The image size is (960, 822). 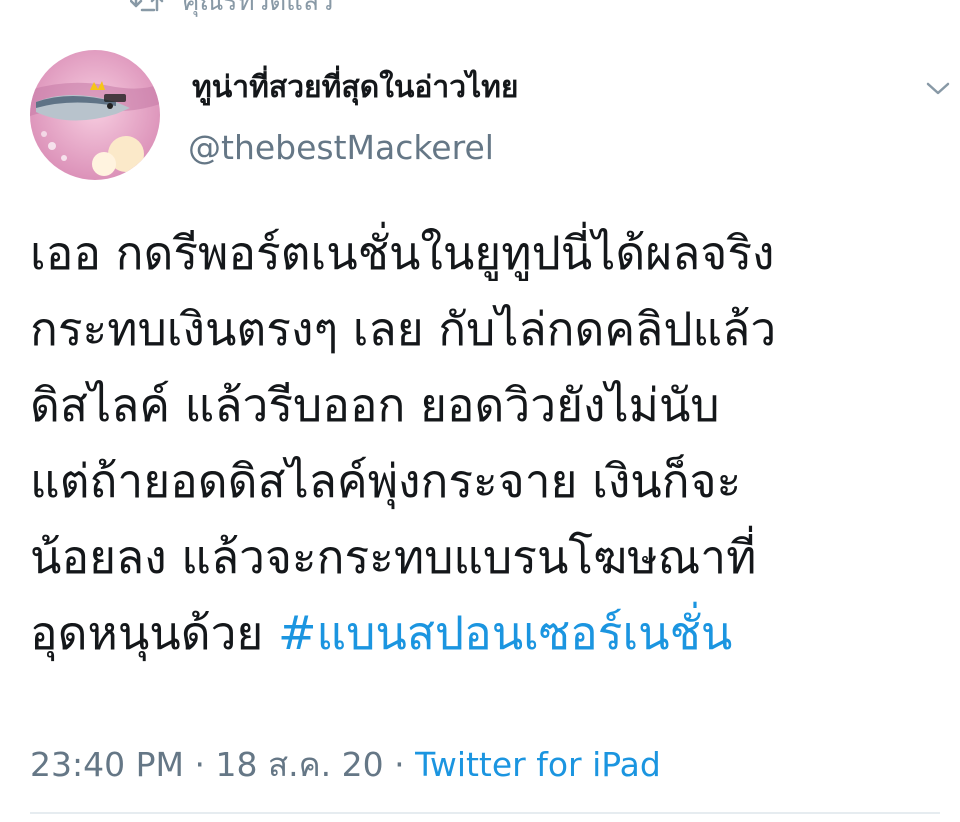 I want to click on tweet-line: แต่ถ้ายอดดิสไลค์พุ่งกระจาย เงินก็จะ, so click(x=386, y=481).